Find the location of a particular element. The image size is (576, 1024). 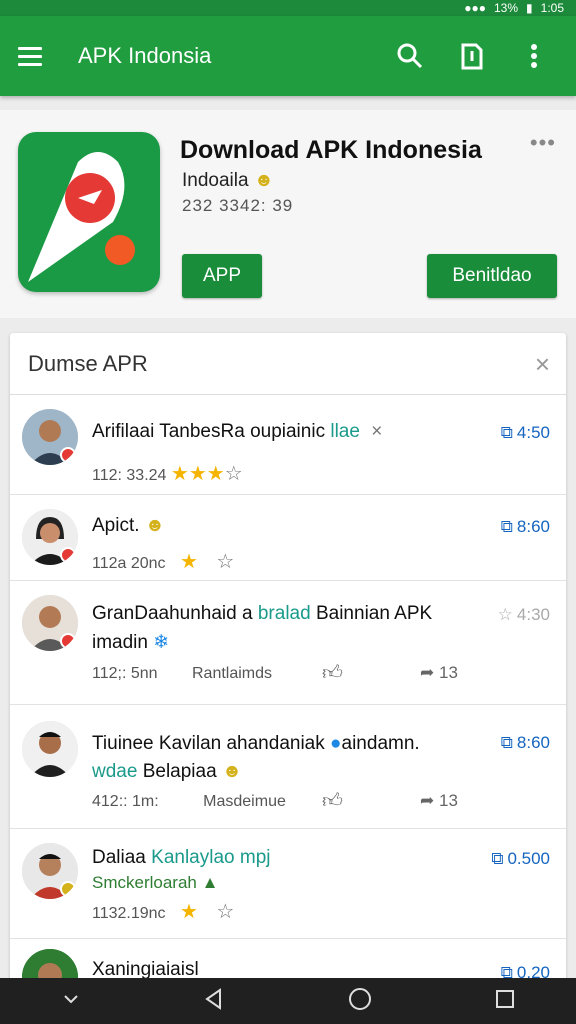

install-action: ⧉ 0.500 is located at coordinates (520, 859).